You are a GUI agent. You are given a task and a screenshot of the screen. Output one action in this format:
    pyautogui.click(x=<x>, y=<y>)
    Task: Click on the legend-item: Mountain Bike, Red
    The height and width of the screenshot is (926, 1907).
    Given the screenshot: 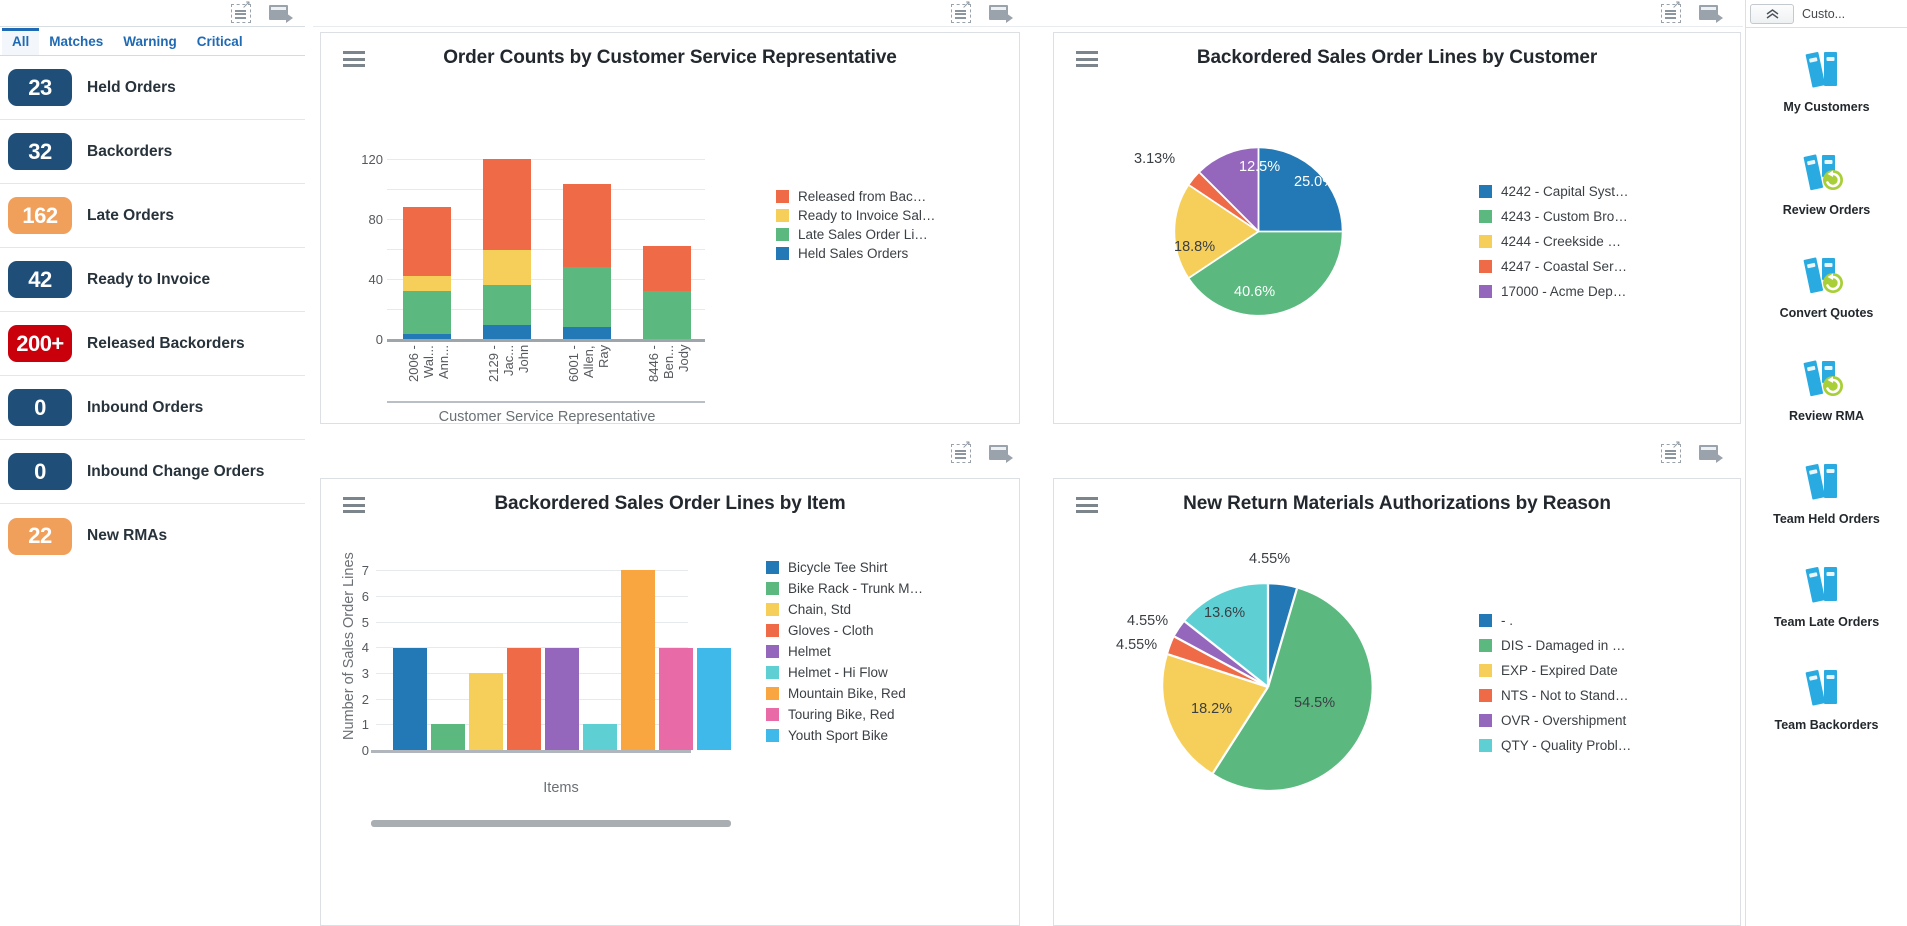 What is the action you would take?
    pyautogui.click(x=844, y=693)
    